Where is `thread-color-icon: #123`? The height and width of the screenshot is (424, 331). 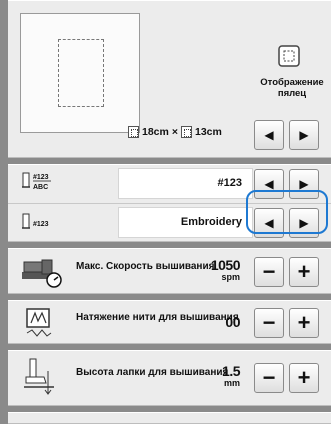 thread-color-icon: #123 is located at coordinates (35, 221).